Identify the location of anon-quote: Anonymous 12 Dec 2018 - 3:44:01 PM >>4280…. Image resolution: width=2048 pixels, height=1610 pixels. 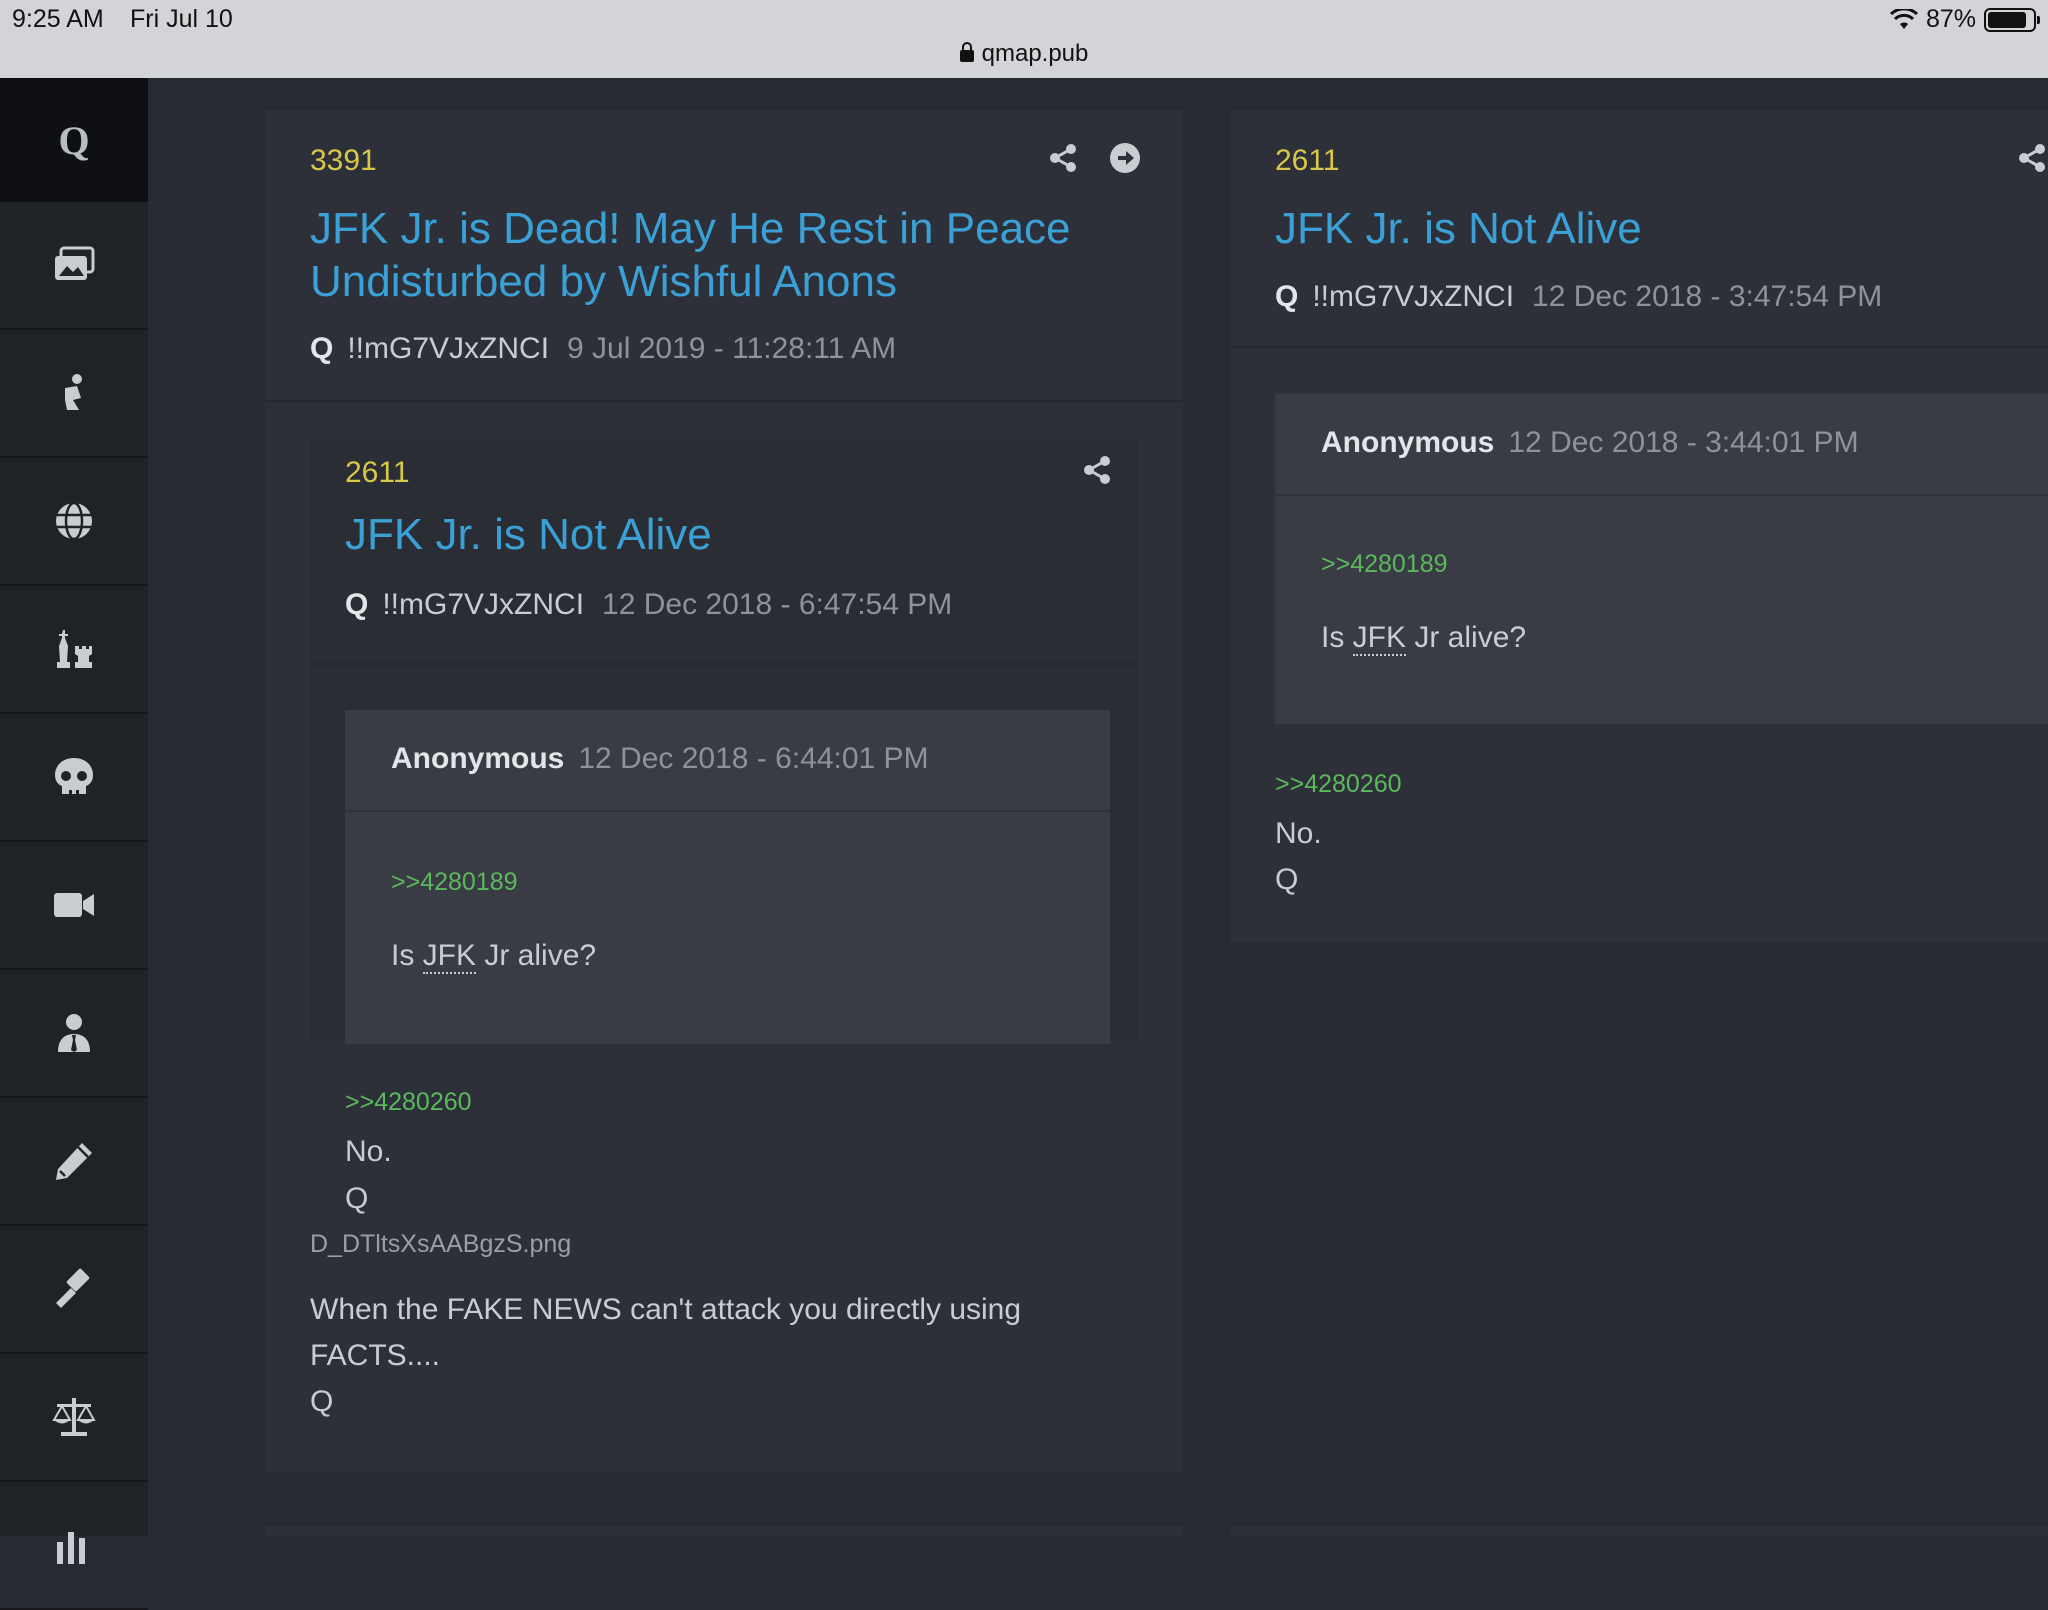
(1661, 559).